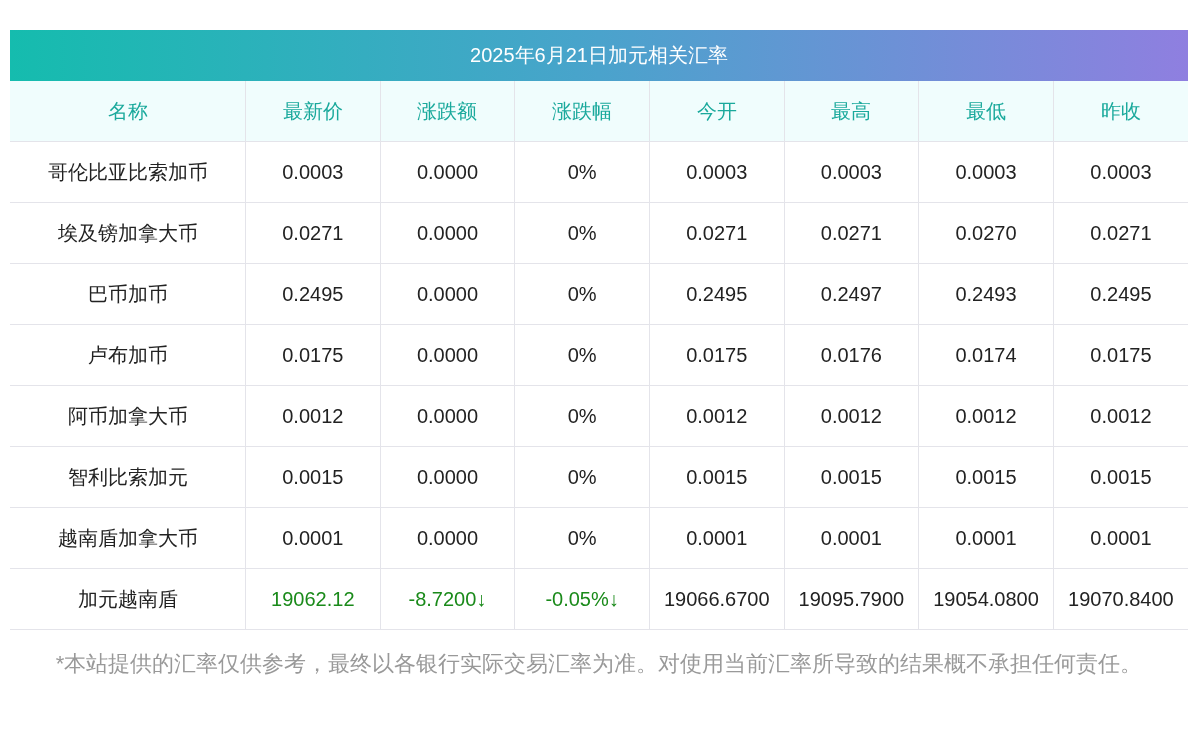 The height and width of the screenshot is (733, 1200). What do you see at coordinates (986, 233) in the screenshot?
I see `table-cell: 0.0270` at bounding box center [986, 233].